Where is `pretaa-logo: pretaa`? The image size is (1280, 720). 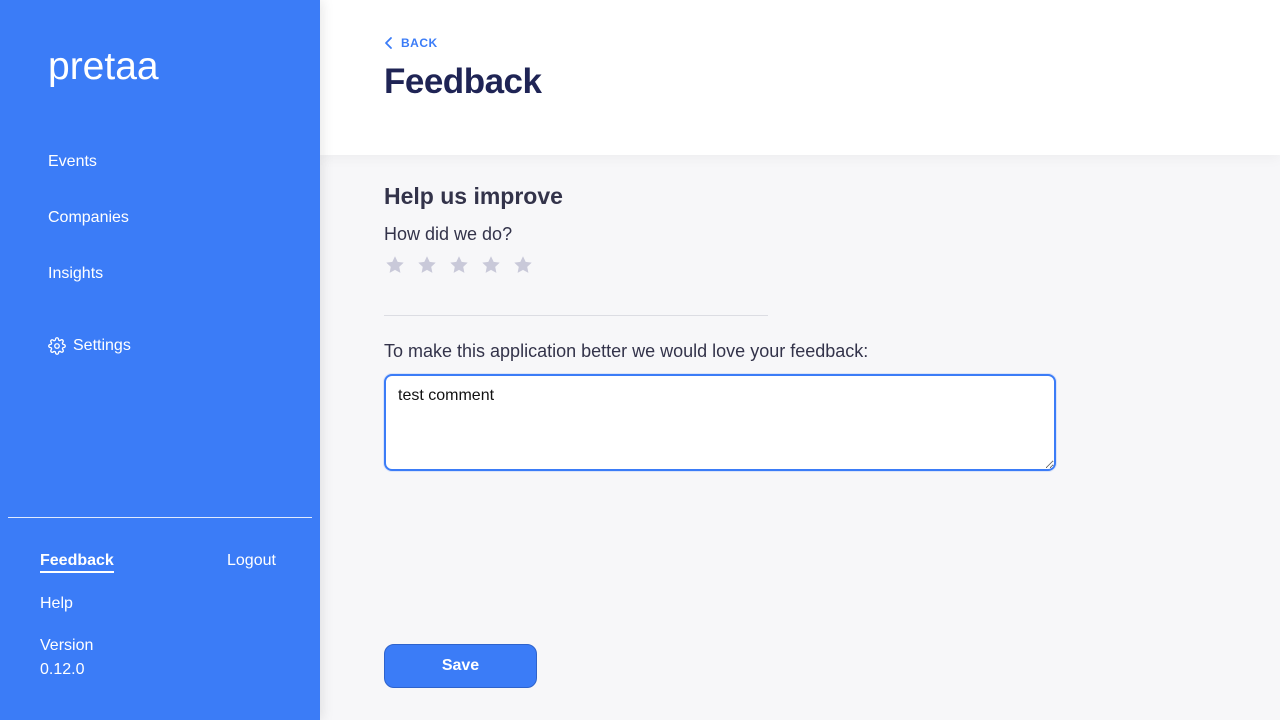
pretaa-logo: pretaa is located at coordinates (110, 66).